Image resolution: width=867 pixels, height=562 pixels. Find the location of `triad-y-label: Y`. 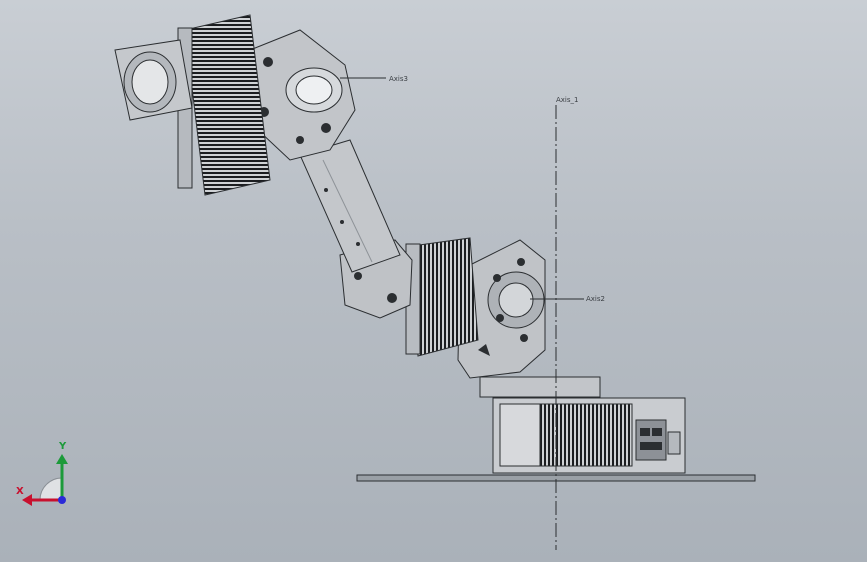

triad-y-label: Y is located at coordinates (63, 446).